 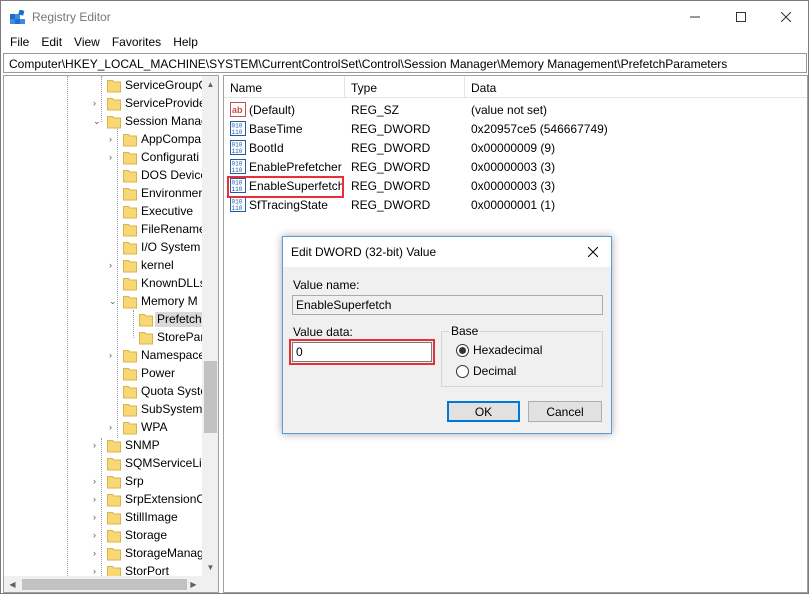 I want to click on dialog-close-button, so click(x=593, y=252).